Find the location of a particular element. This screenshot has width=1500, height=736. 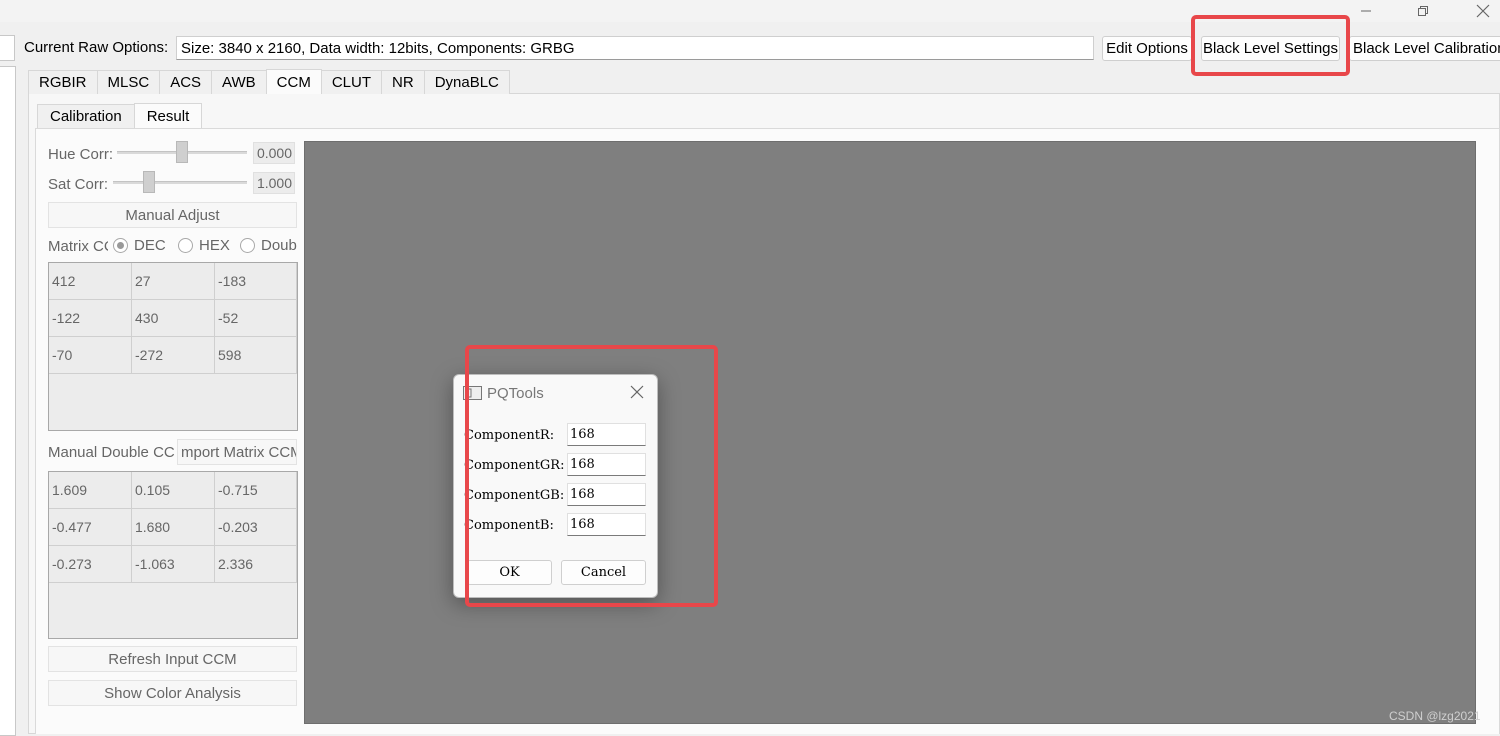

tab-result: Result is located at coordinates (168, 115).